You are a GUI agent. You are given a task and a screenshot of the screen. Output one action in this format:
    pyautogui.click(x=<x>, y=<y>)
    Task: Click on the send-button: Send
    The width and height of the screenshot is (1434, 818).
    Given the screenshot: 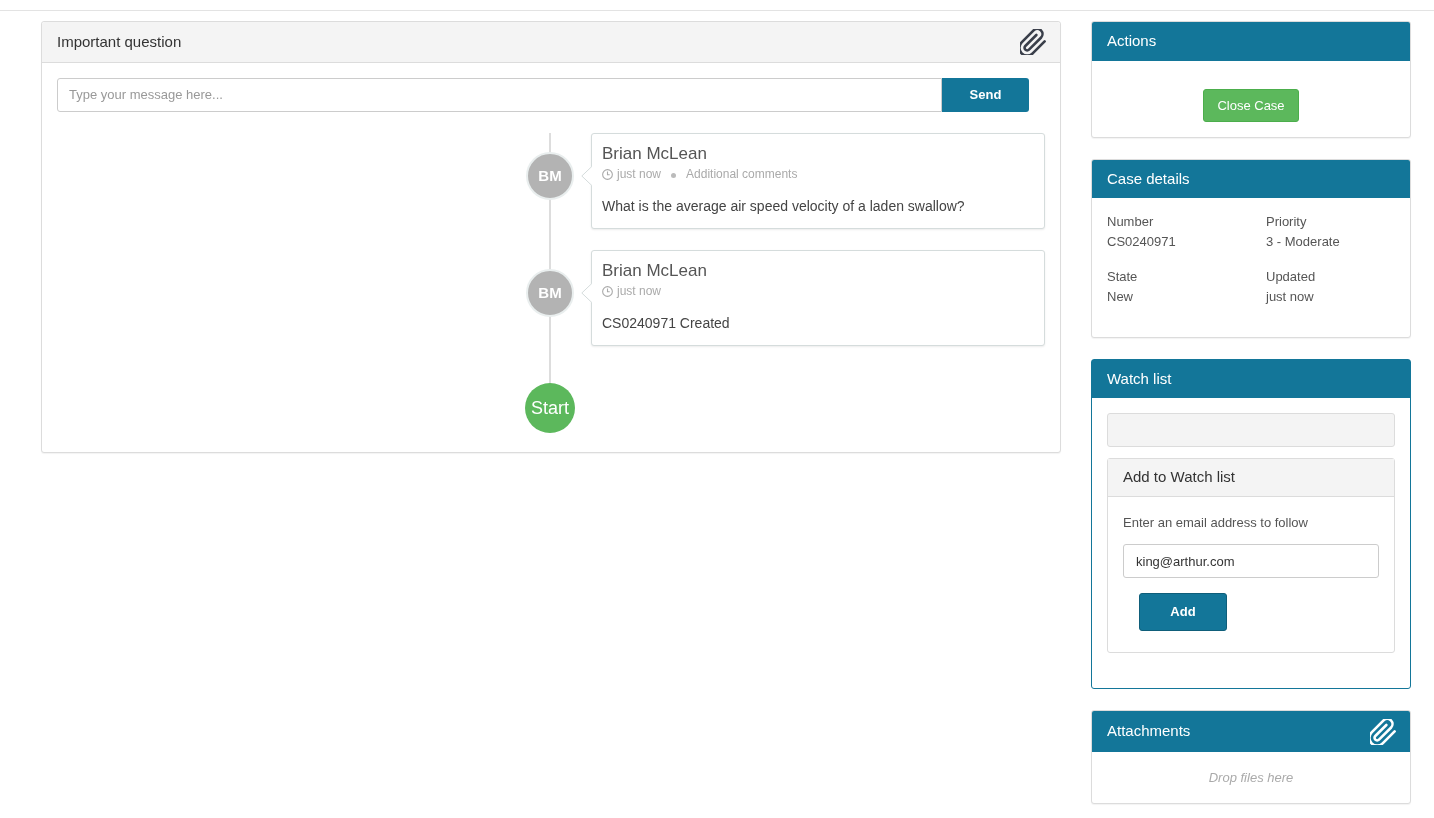 What is the action you would take?
    pyautogui.click(x=985, y=95)
    